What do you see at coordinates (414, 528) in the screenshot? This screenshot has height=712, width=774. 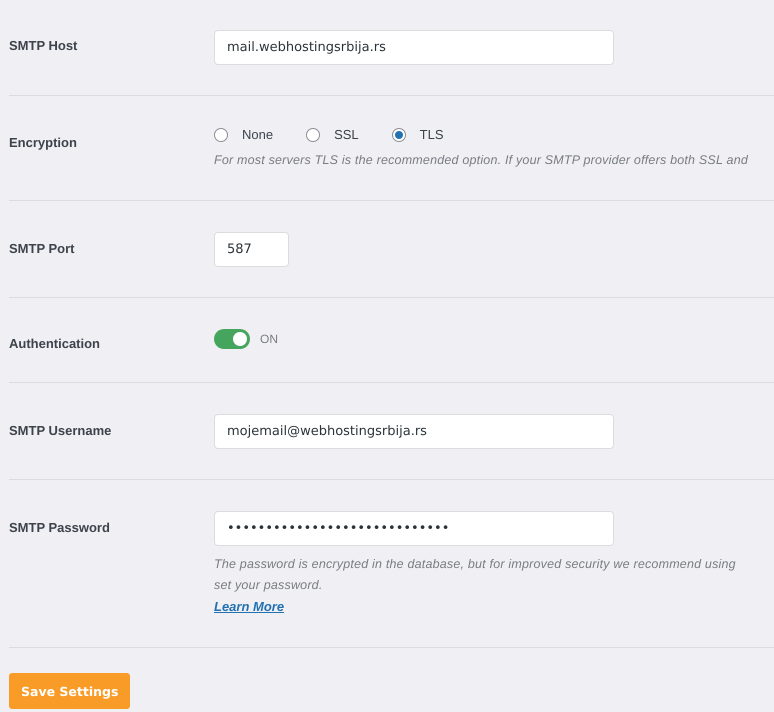 I see `text-input: •••••••••••••••••••••••••••••` at bounding box center [414, 528].